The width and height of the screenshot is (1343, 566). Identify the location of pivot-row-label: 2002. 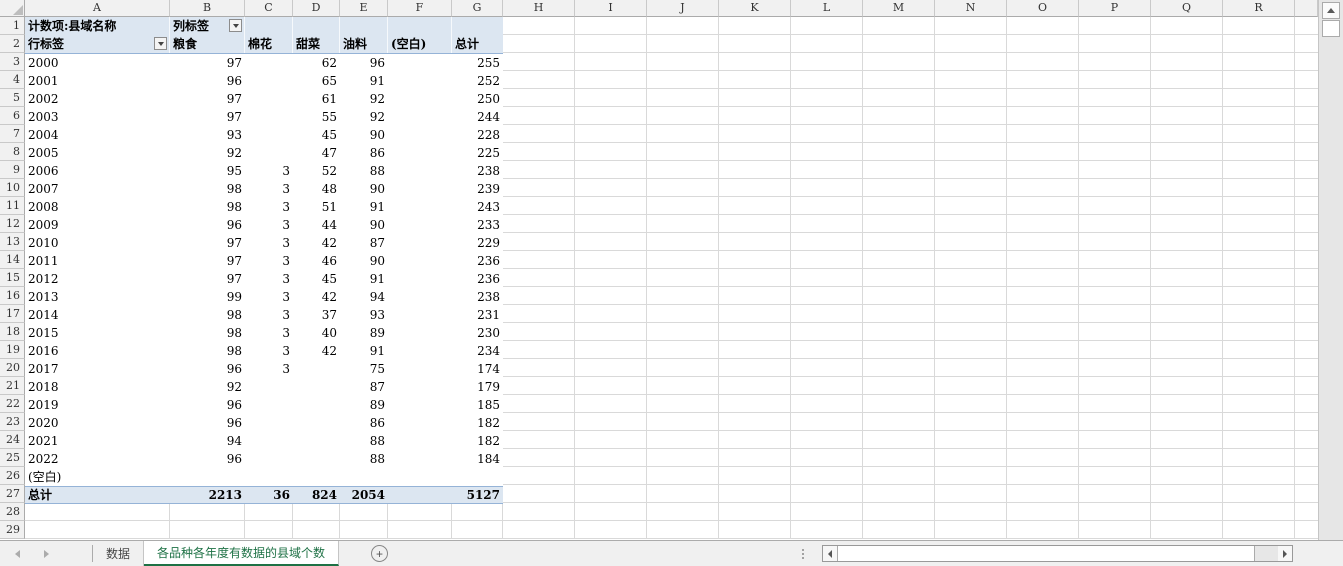
(97, 99).